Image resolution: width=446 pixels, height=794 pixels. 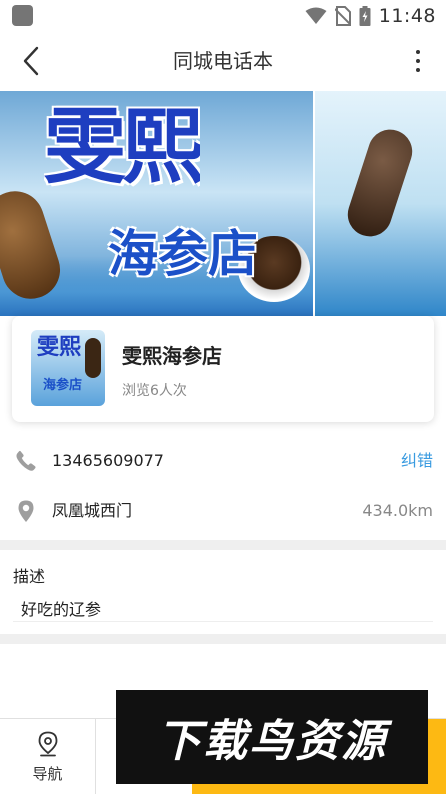 I want to click on no-sim-icon, so click(x=342, y=16).